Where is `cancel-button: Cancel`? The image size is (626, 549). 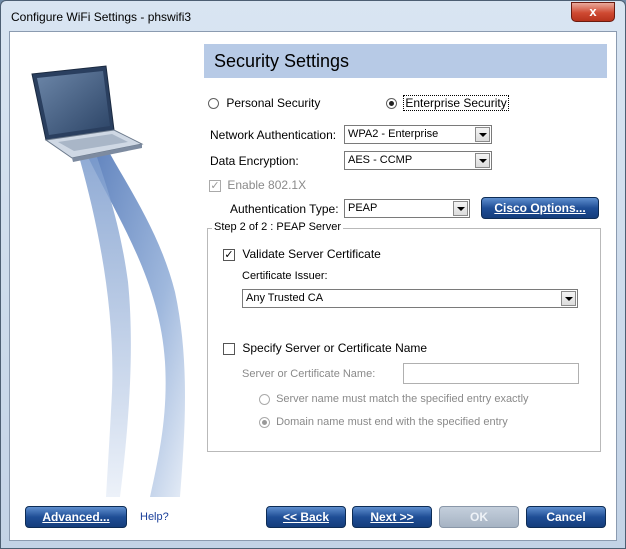
cancel-button: Cancel is located at coordinates (566, 517).